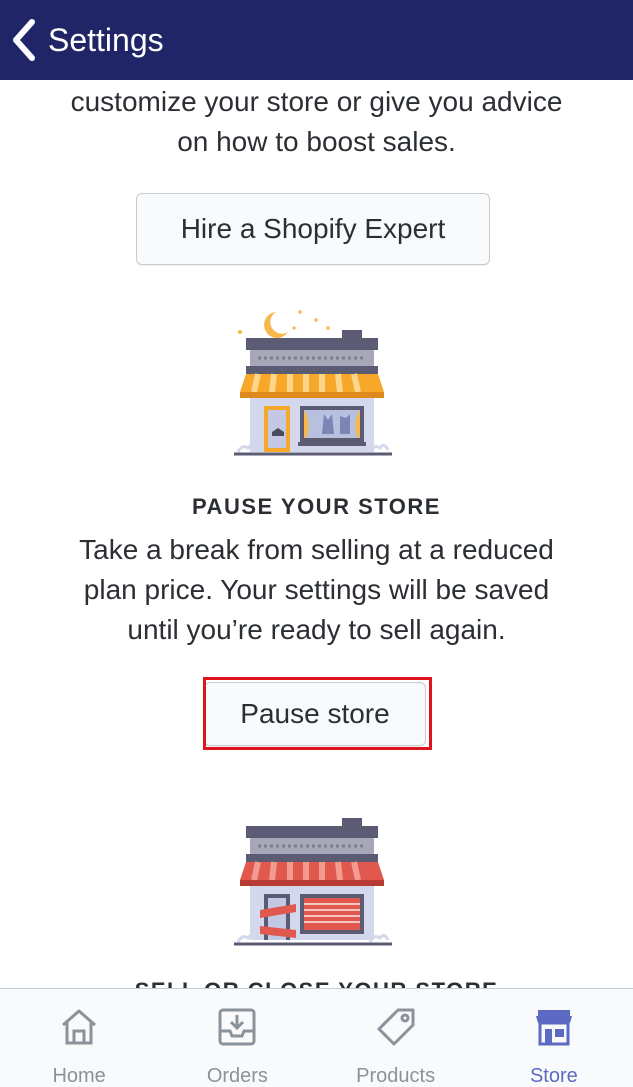 The height and width of the screenshot is (1087, 633). Describe the element at coordinates (24, 40) in the screenshot. I see `chevron-left-icon` at that location.